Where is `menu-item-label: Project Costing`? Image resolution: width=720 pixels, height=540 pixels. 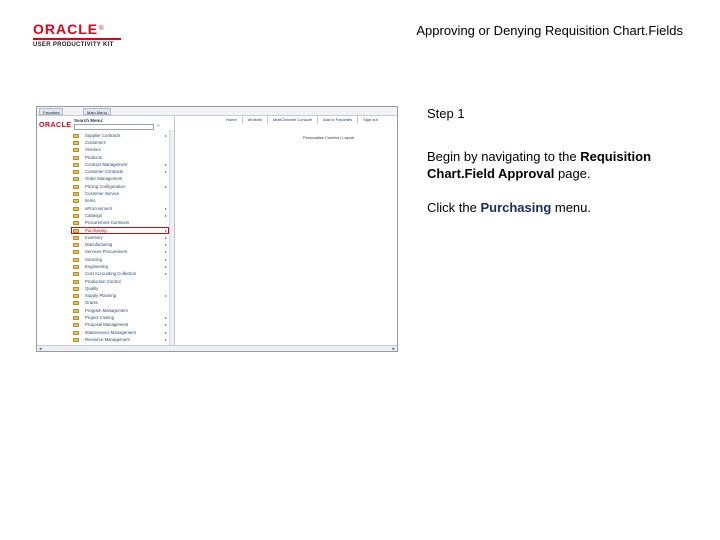 menu-item-label: Project Costing is located at coordinates (100, 318).